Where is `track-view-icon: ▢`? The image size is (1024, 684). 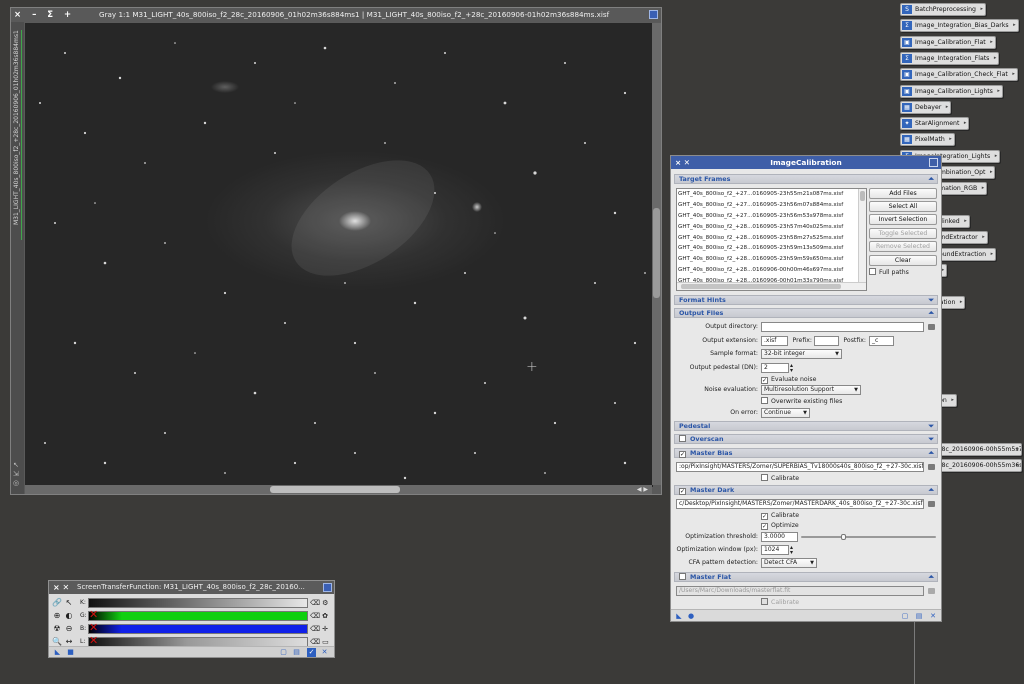
track-view-icon: ▢ is located at coordinates (283, 652).